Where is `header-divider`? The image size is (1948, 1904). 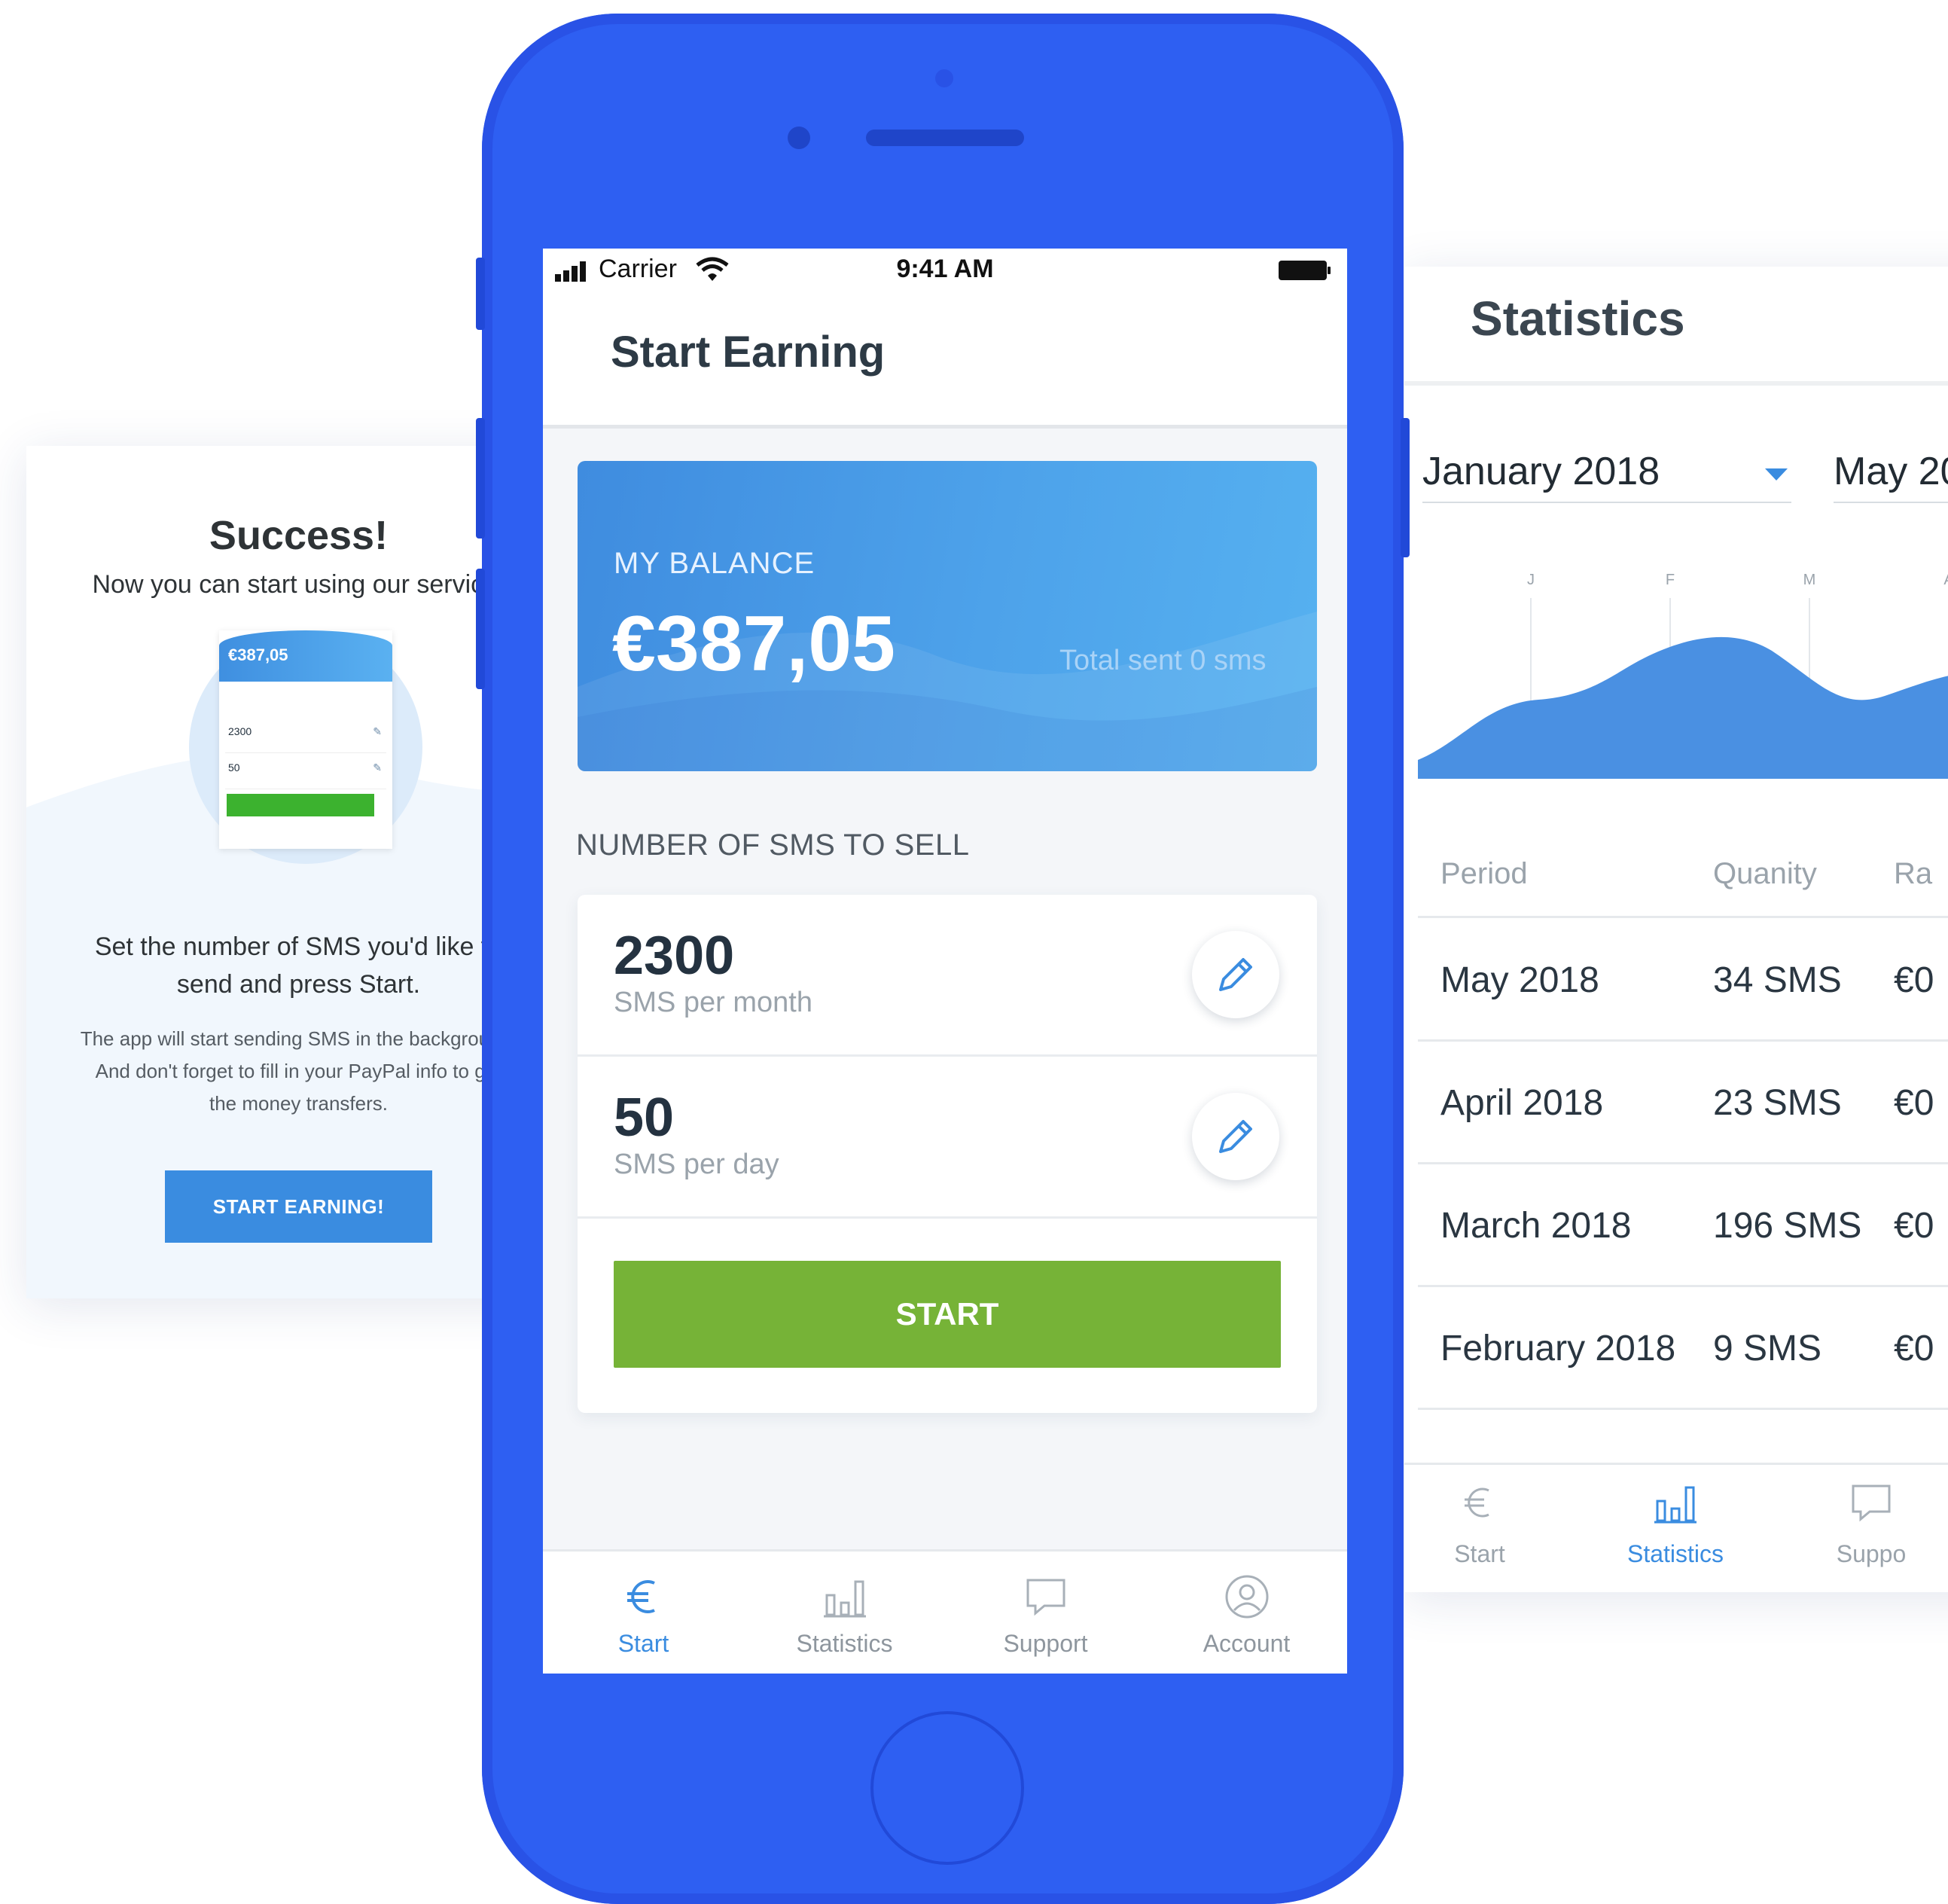
header-divider is located at coordinates (1676, 383).